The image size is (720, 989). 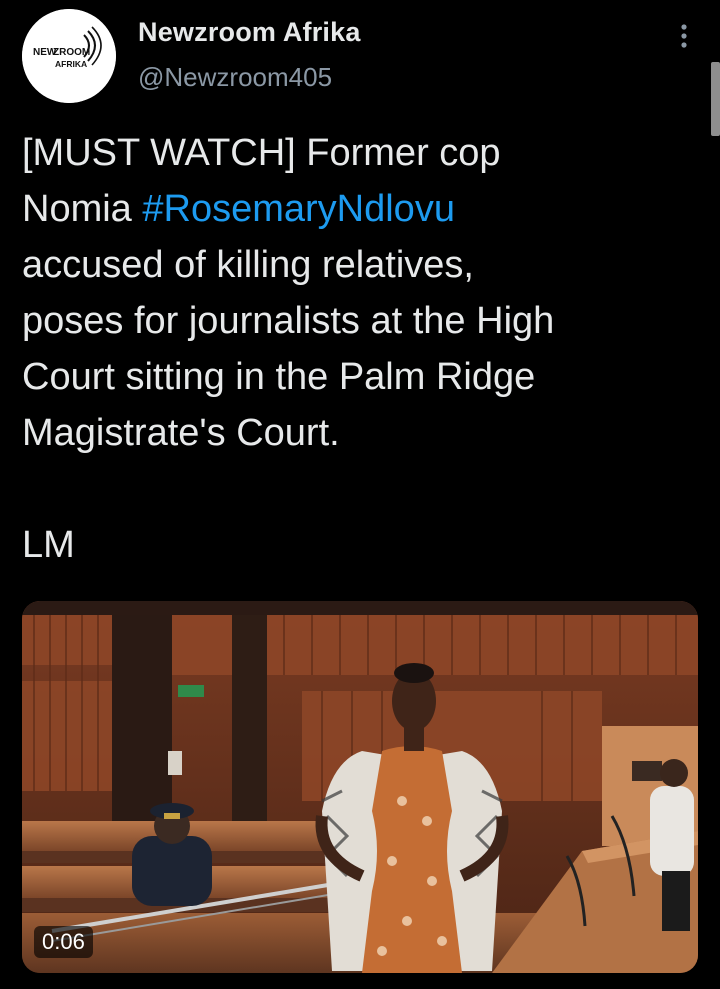 I want to click on author-handle: @Newzroom405, so click(x=235, y=77).